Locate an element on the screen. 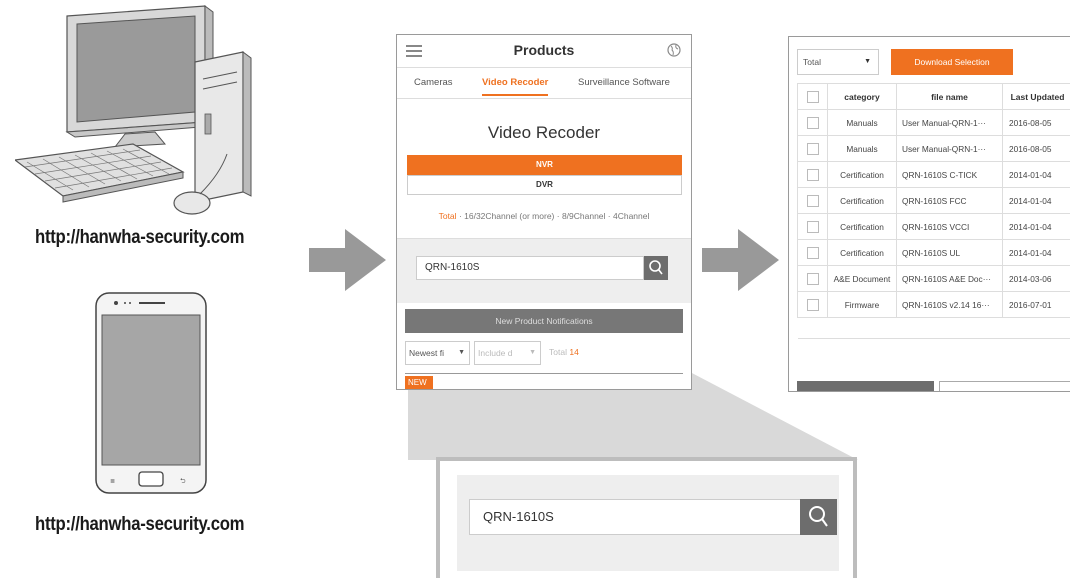  tab-cameras: Cameras is located at coordinates (433, 82).